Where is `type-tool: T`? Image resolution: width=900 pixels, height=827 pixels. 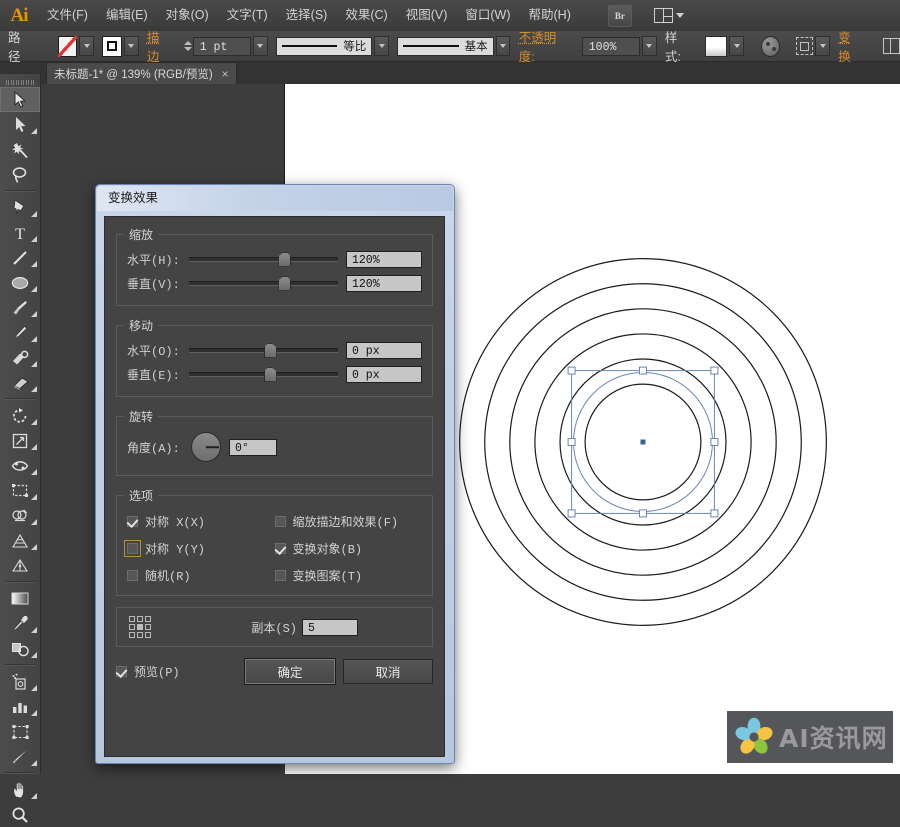 type-tool: T is located at coordinates (20, 232).